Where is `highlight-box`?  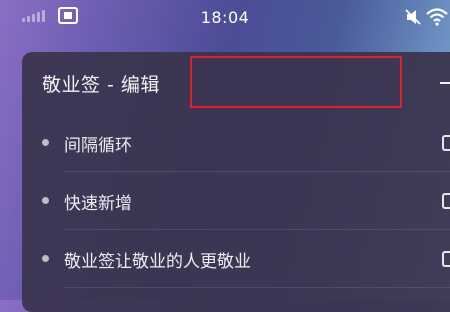
highlight-box is located at coordinates (296, 82).